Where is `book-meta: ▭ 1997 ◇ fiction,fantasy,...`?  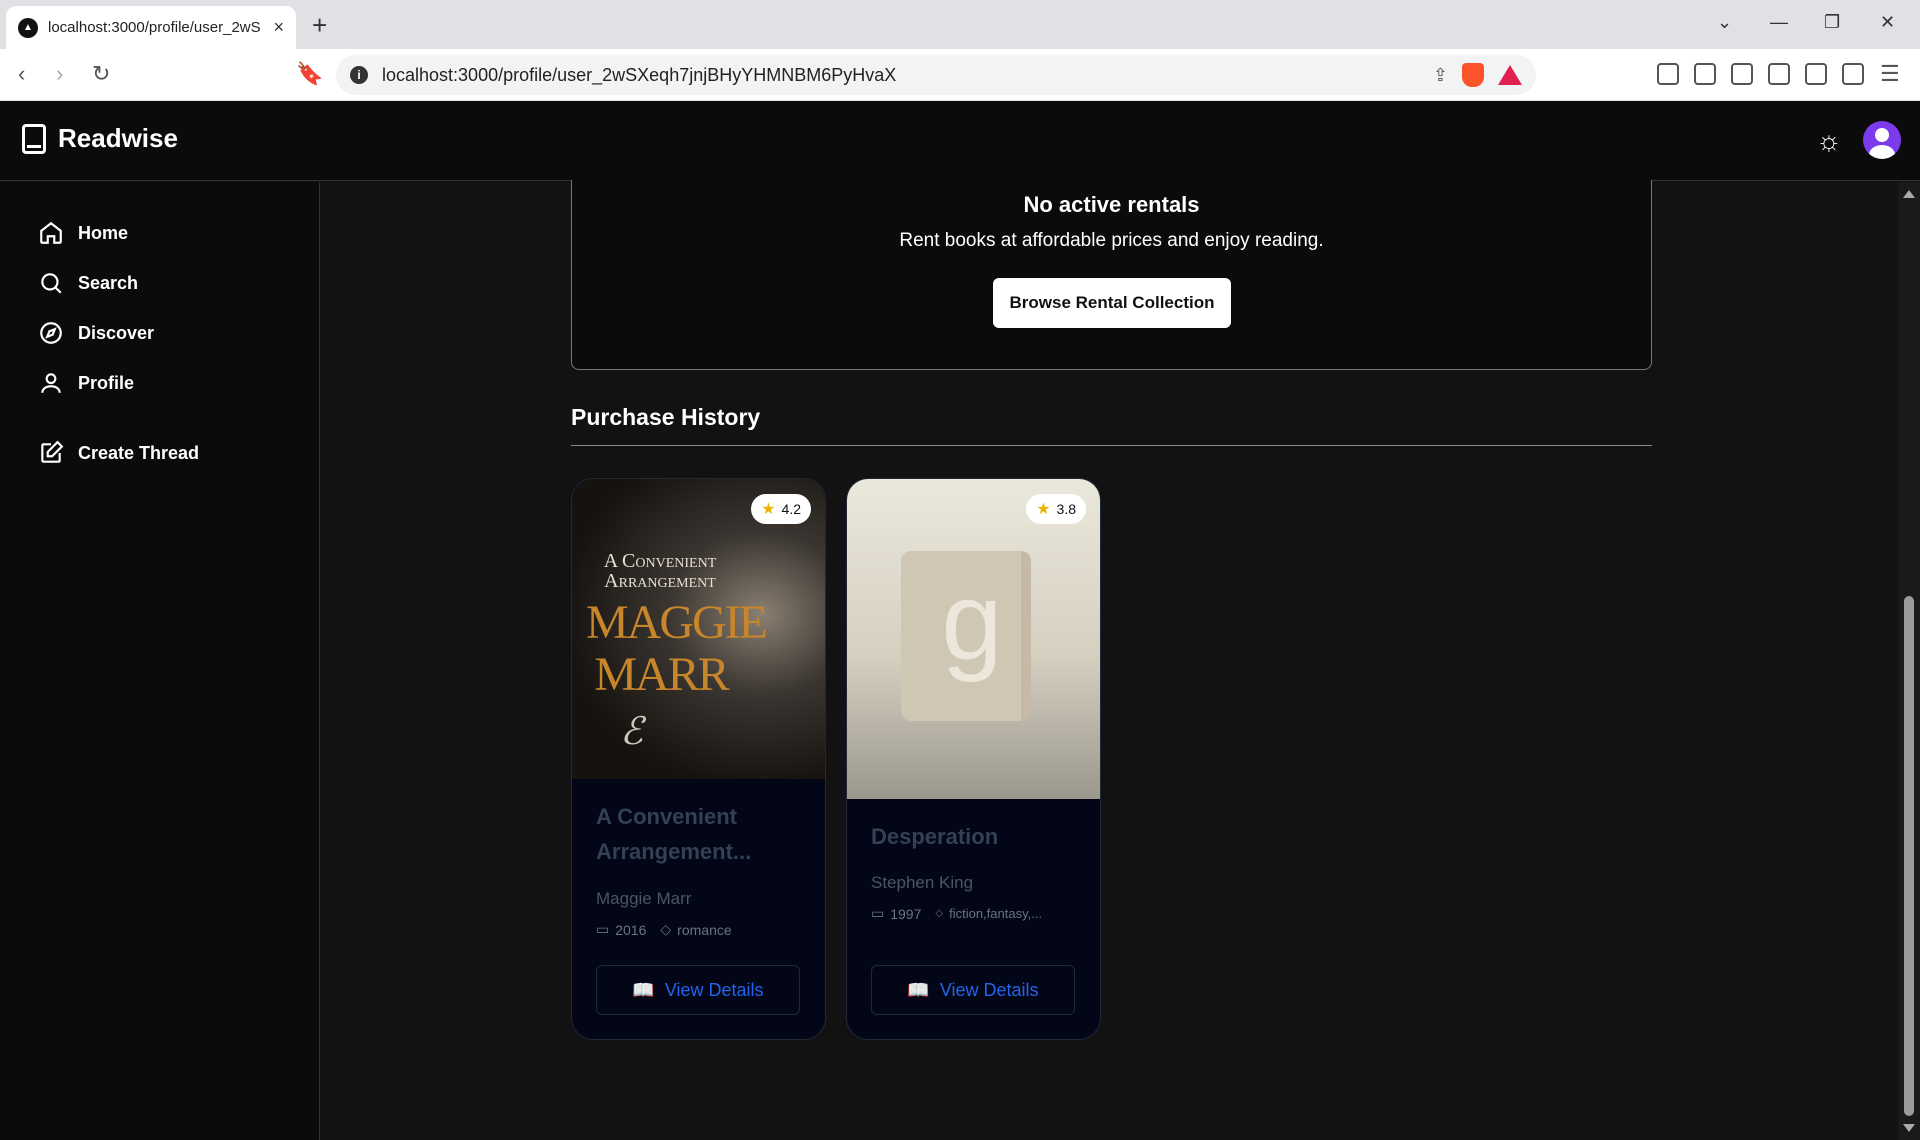
book-meta: ▭ 1997 ◇ fiction,fantasy,... is located at coordinates (956, 913).